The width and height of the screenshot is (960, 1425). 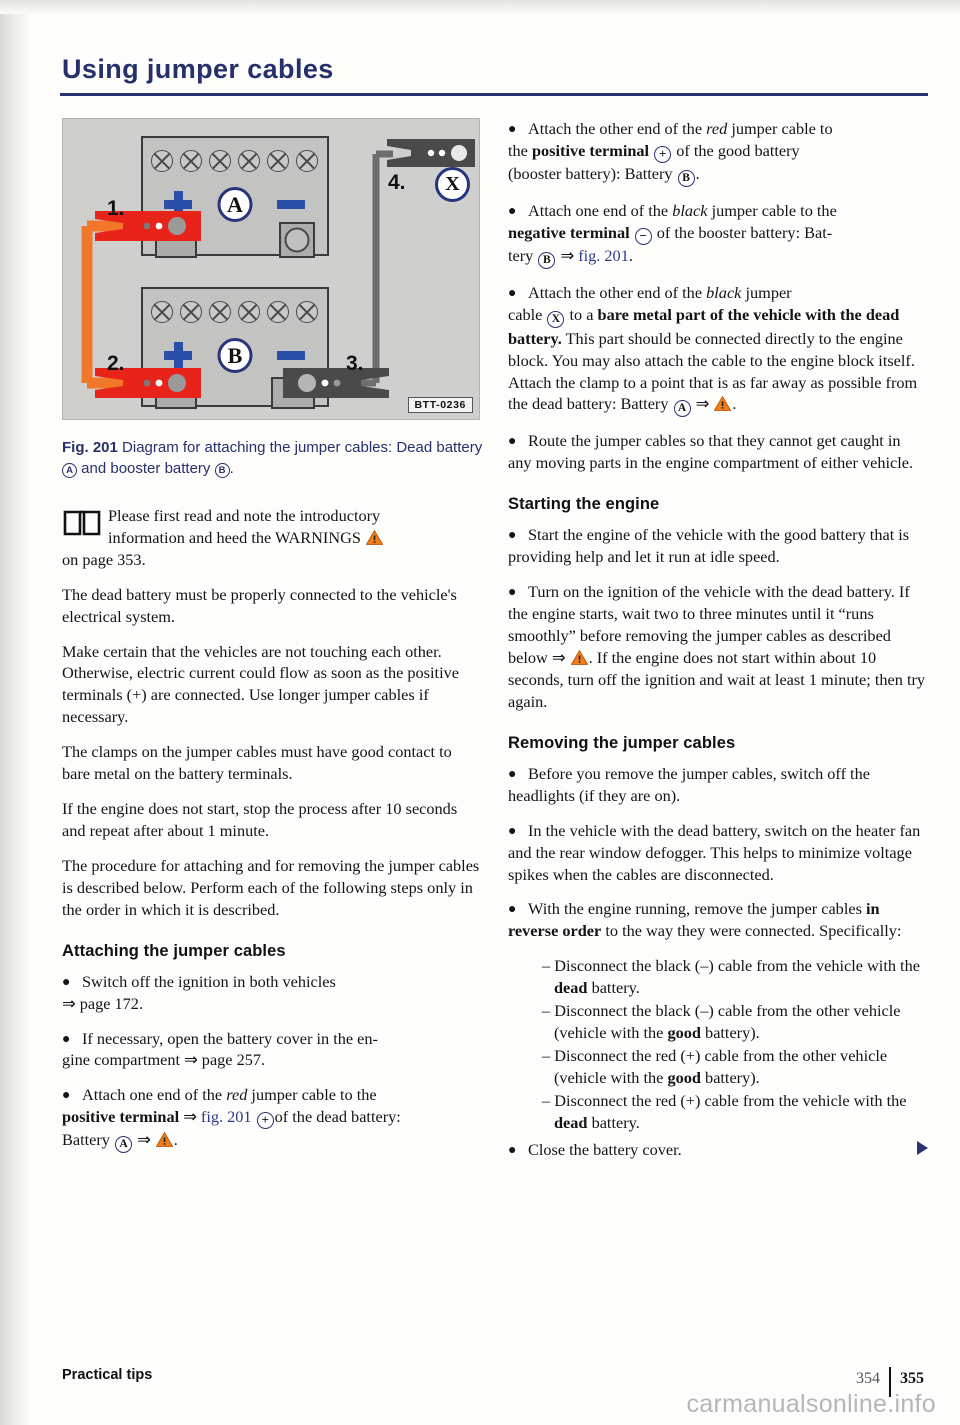 I want to click on page-title: Using jumper cables, so click(x=198, y=69).